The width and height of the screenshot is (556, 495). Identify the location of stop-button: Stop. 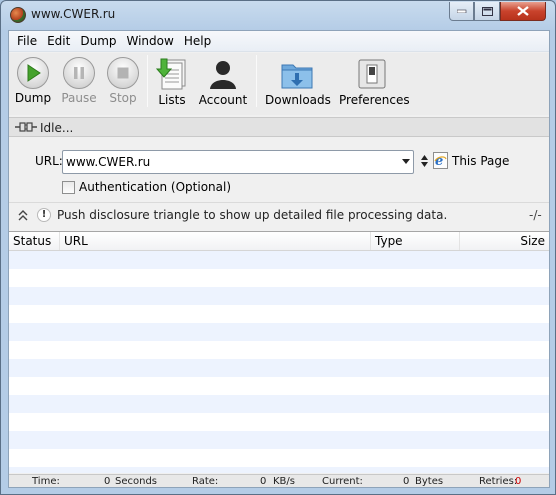
(123, 81).